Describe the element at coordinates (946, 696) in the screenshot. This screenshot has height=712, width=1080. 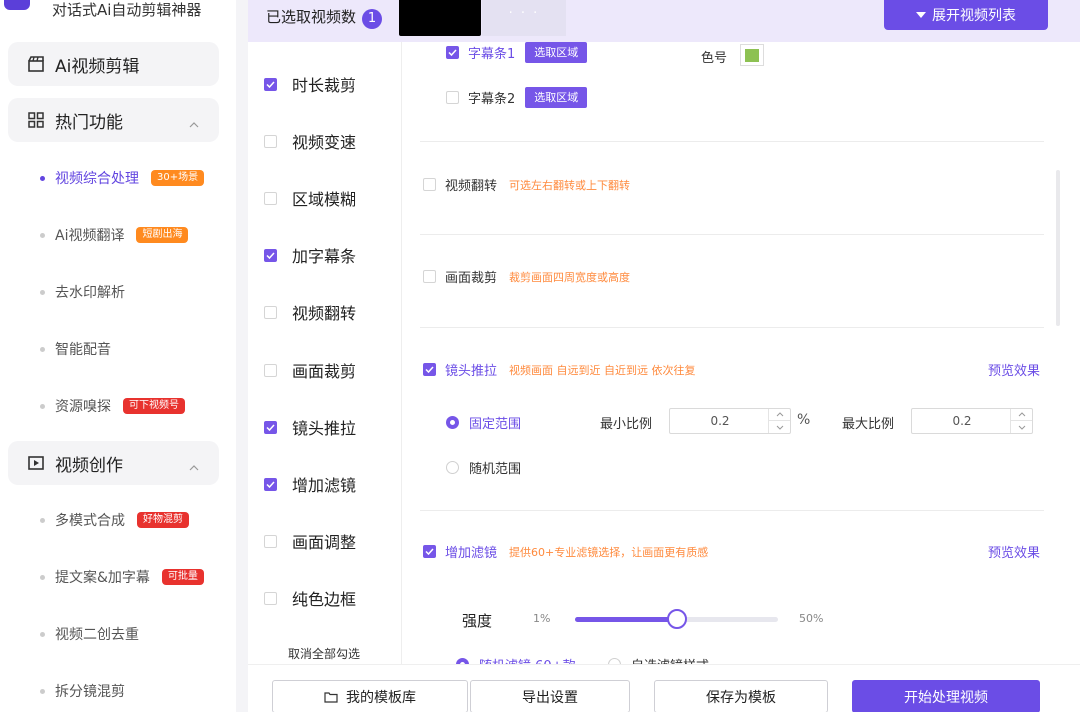
I see `start-processing-button: 开始处理视频` at that location.